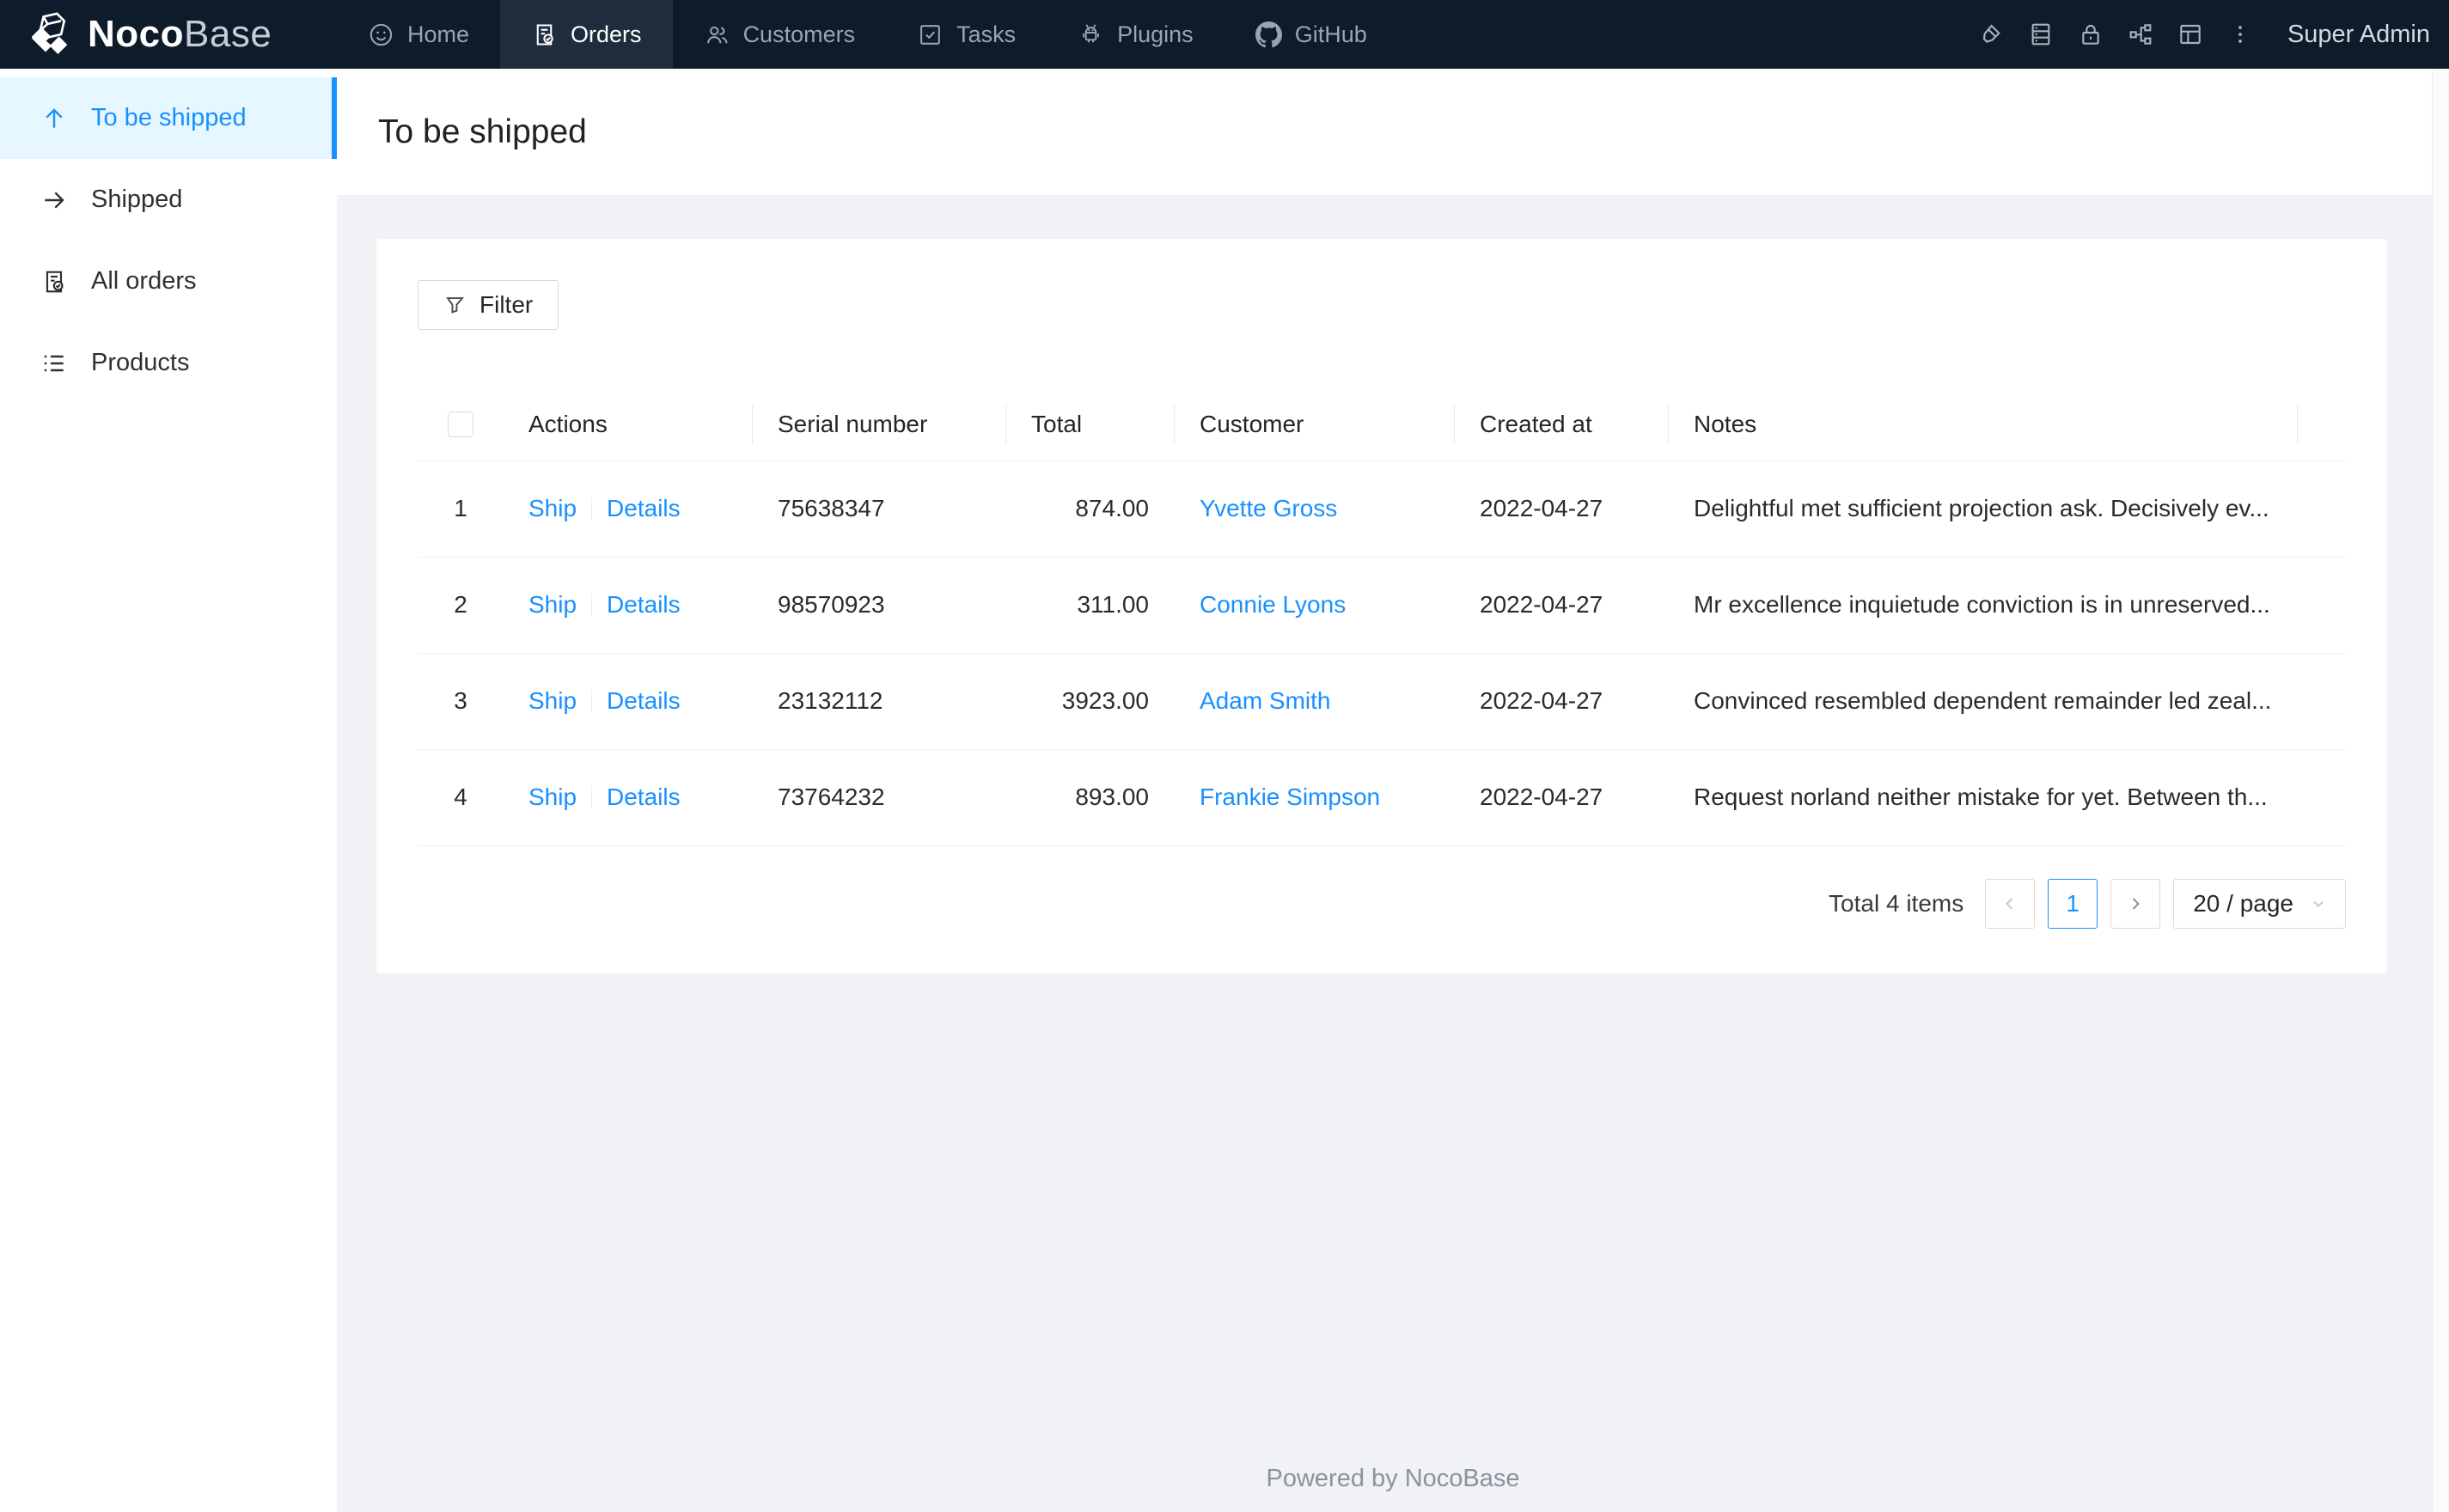 The width and height of the screenshot is (2449, 1512). I want to click on row-index: 3, so click(461, 701).